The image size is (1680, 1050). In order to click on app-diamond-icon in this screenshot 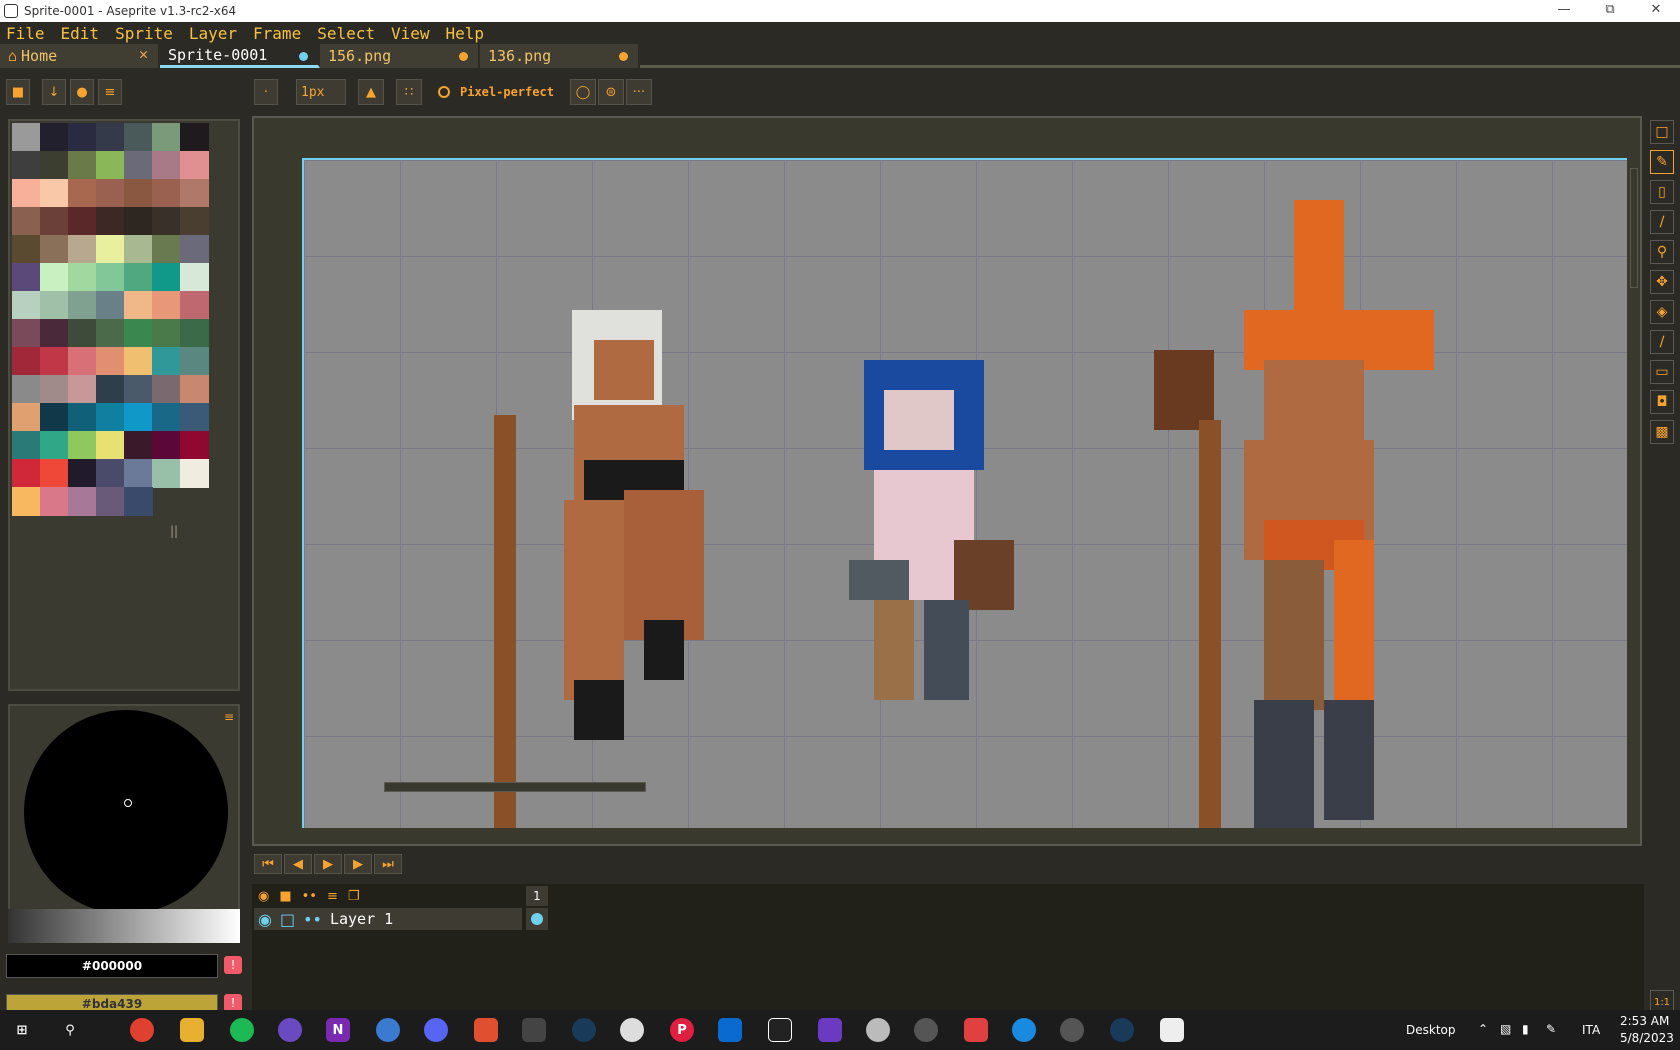, I will do `click(780, 1030)`.